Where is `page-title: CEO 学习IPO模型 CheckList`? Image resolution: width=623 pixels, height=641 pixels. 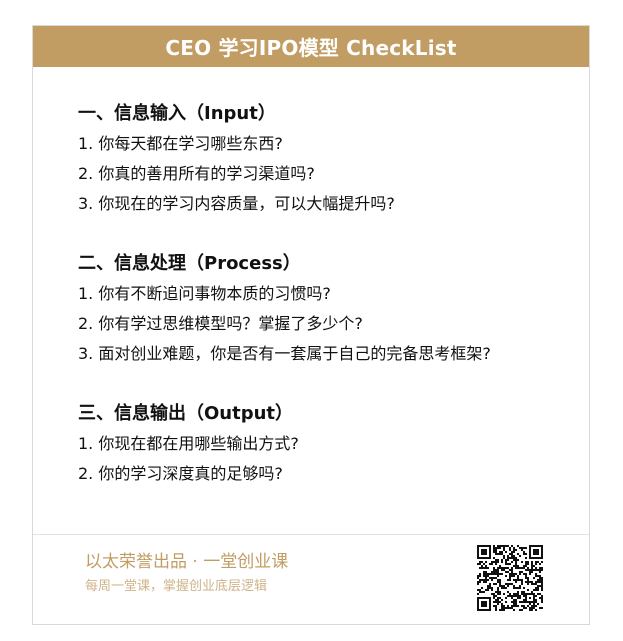
page-title: CEO 学习IPO模型 CheckList is located at coordinates (311, 48).